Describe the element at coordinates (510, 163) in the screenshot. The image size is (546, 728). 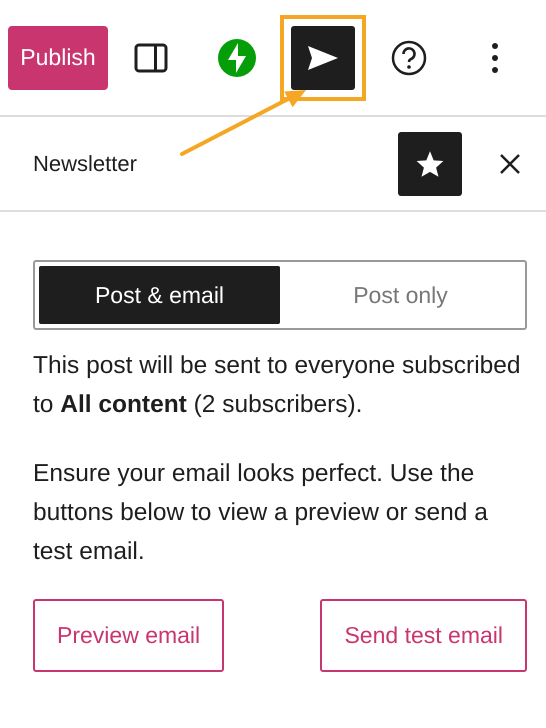
I see `close-icon` at that location.